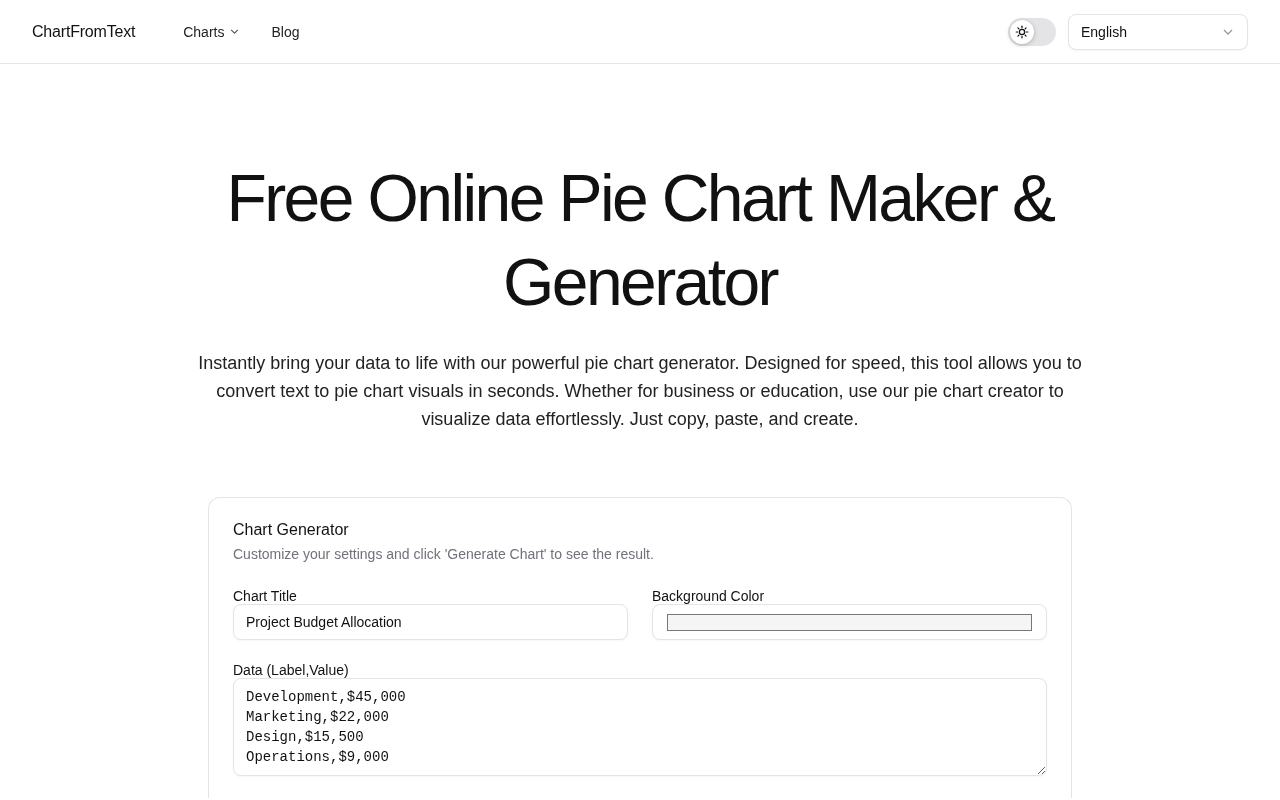 The image size is (1280, 800). I want to click on page-title: Free Online Pie Chart Maker & Generator, so click(640, 240).